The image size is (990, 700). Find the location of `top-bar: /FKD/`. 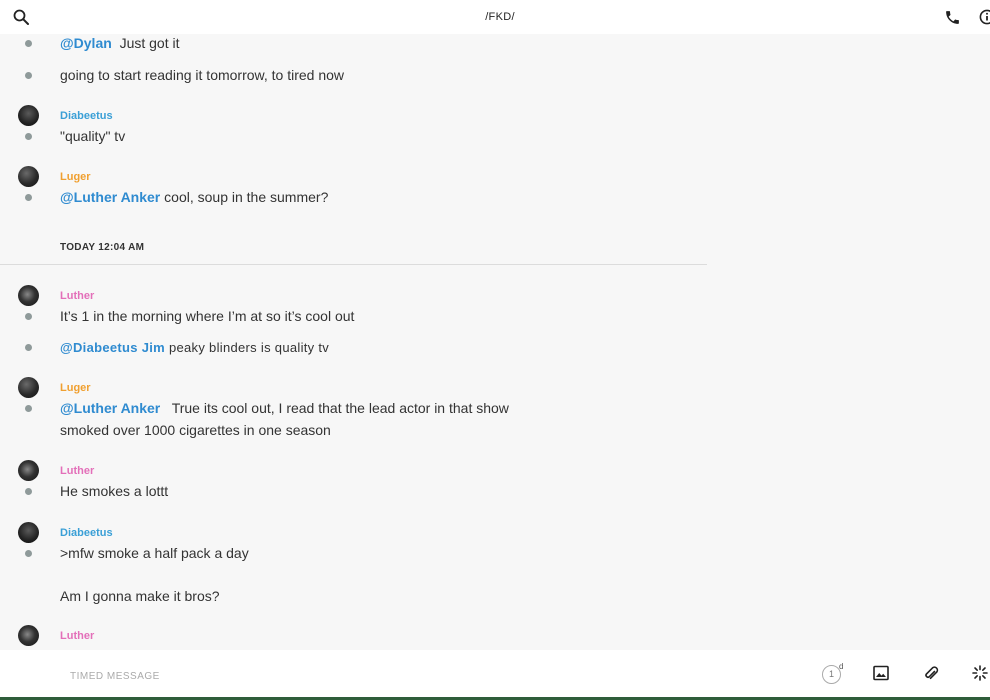

top-bar: /FKD/ is located at coordinates (495, 17).